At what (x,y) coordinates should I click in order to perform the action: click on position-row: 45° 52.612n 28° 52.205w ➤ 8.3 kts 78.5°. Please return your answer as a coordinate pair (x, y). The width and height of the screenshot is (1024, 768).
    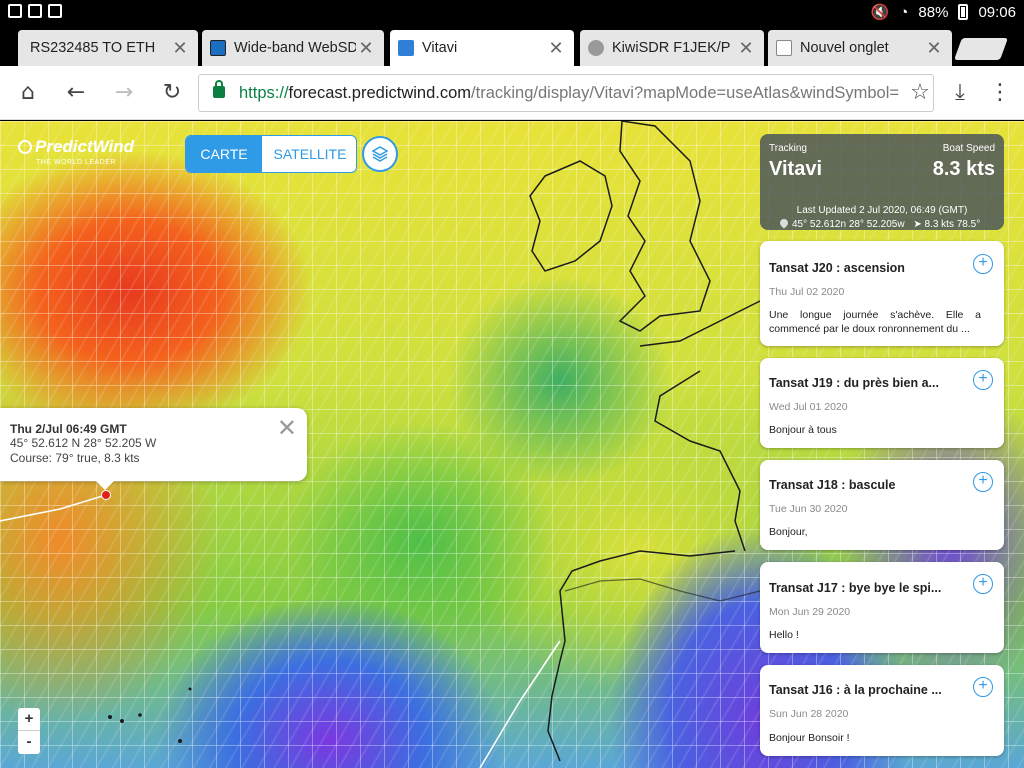
    Looking at the image, I should click on (879, 223).